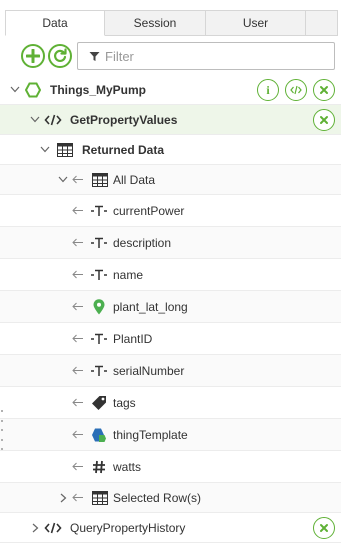 The width and height of the screenshot is (341, 554). I want to click on toolbar, so click(170, 56).